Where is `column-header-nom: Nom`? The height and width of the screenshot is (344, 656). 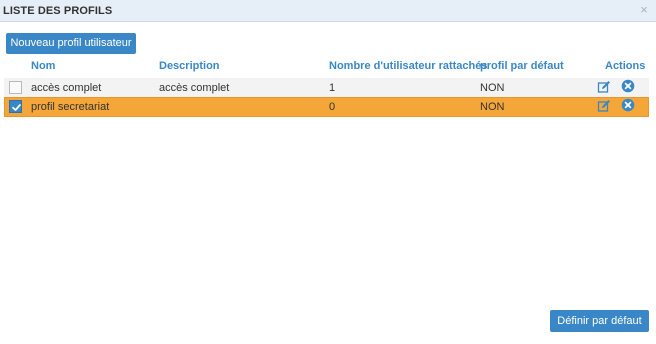 column-header-nom: Nom is located at coordinates (43, 66).